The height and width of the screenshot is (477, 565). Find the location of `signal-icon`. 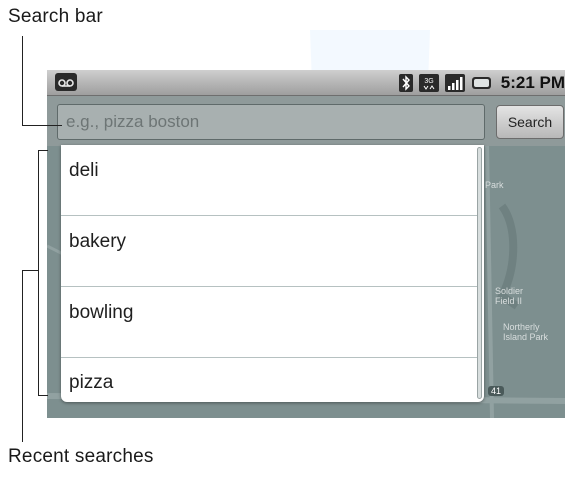

signal-icon is located at coordinates (454, 82).